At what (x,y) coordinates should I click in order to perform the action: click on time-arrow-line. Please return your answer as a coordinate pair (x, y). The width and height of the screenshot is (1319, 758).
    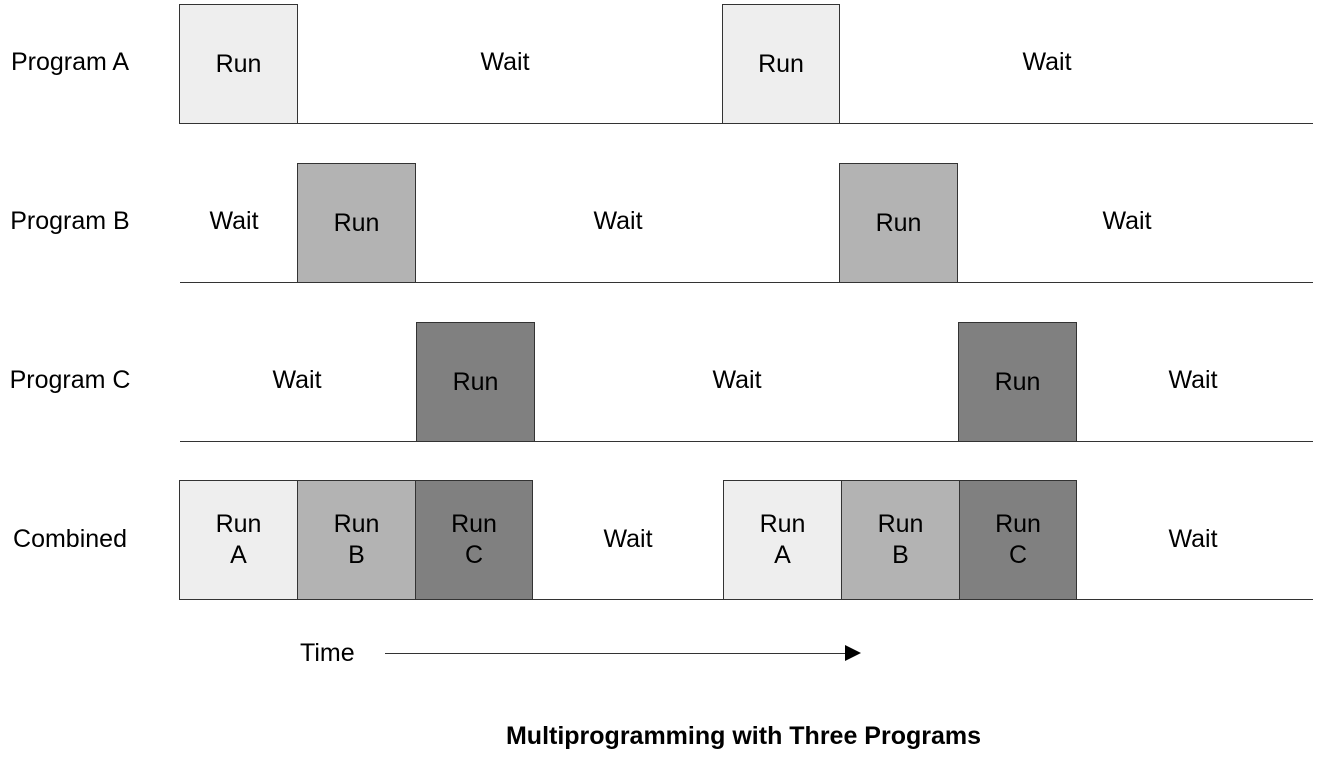
    Looking at the image, I should click on (616, 653).